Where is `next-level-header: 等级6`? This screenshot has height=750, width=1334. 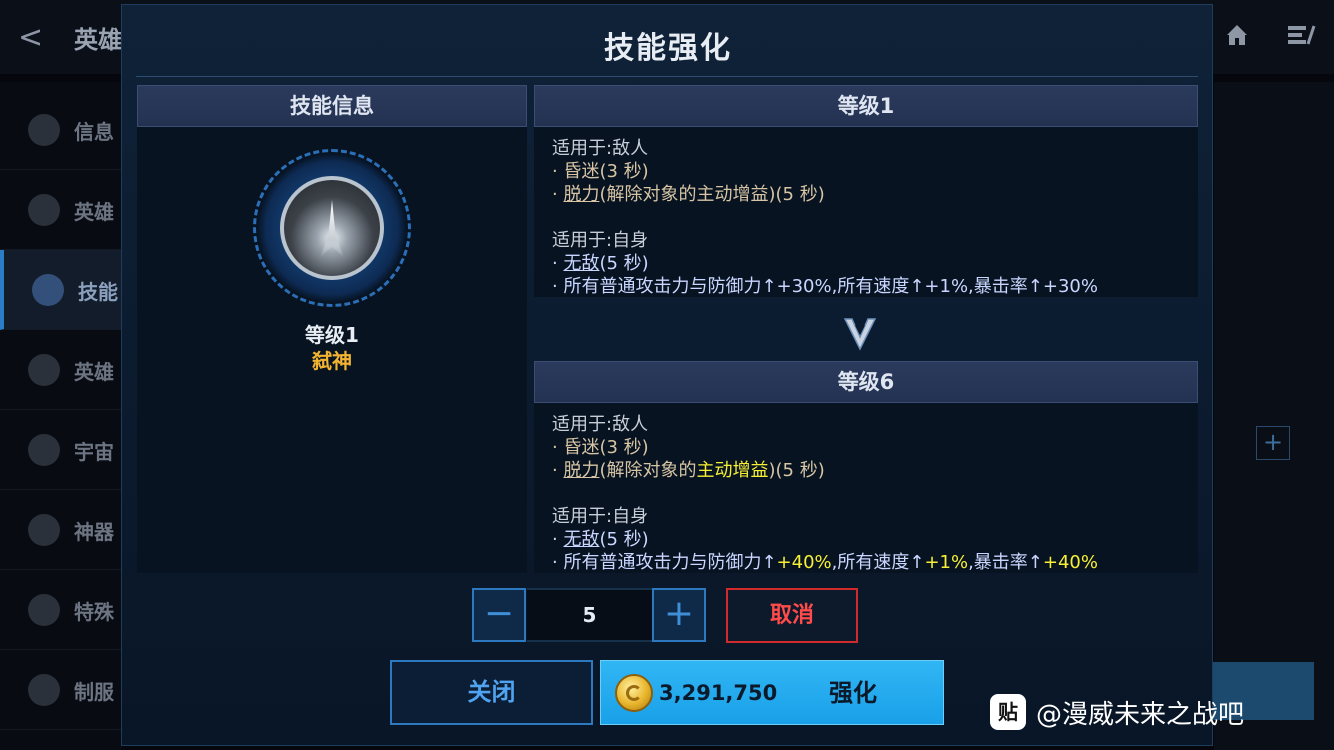 next-level-header: 等级6 is located at coordinates (866, 382).